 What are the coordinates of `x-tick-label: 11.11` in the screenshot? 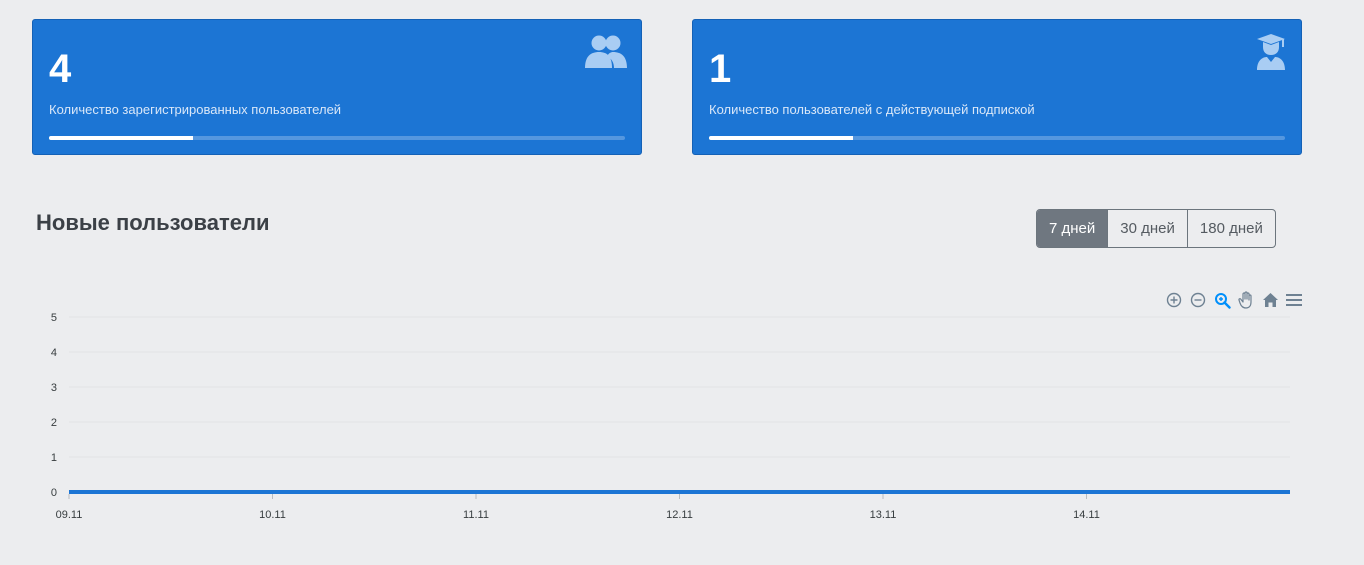 It's located at (476, 515).